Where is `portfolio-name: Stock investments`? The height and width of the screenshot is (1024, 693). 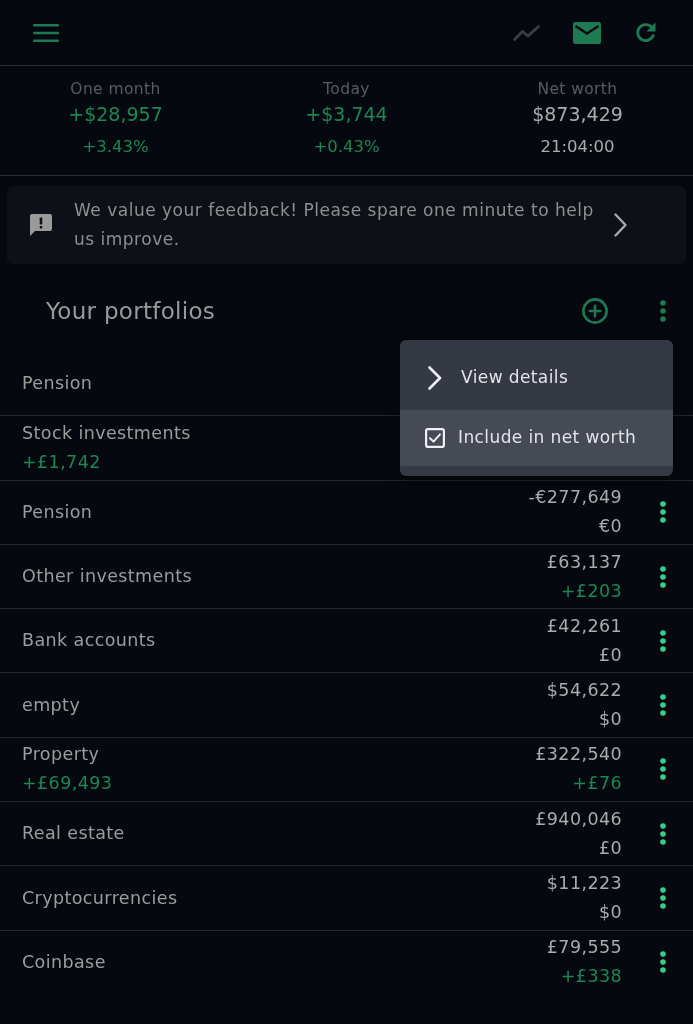 portfolio-name: Stock investments is located at coordinates (106, 433).